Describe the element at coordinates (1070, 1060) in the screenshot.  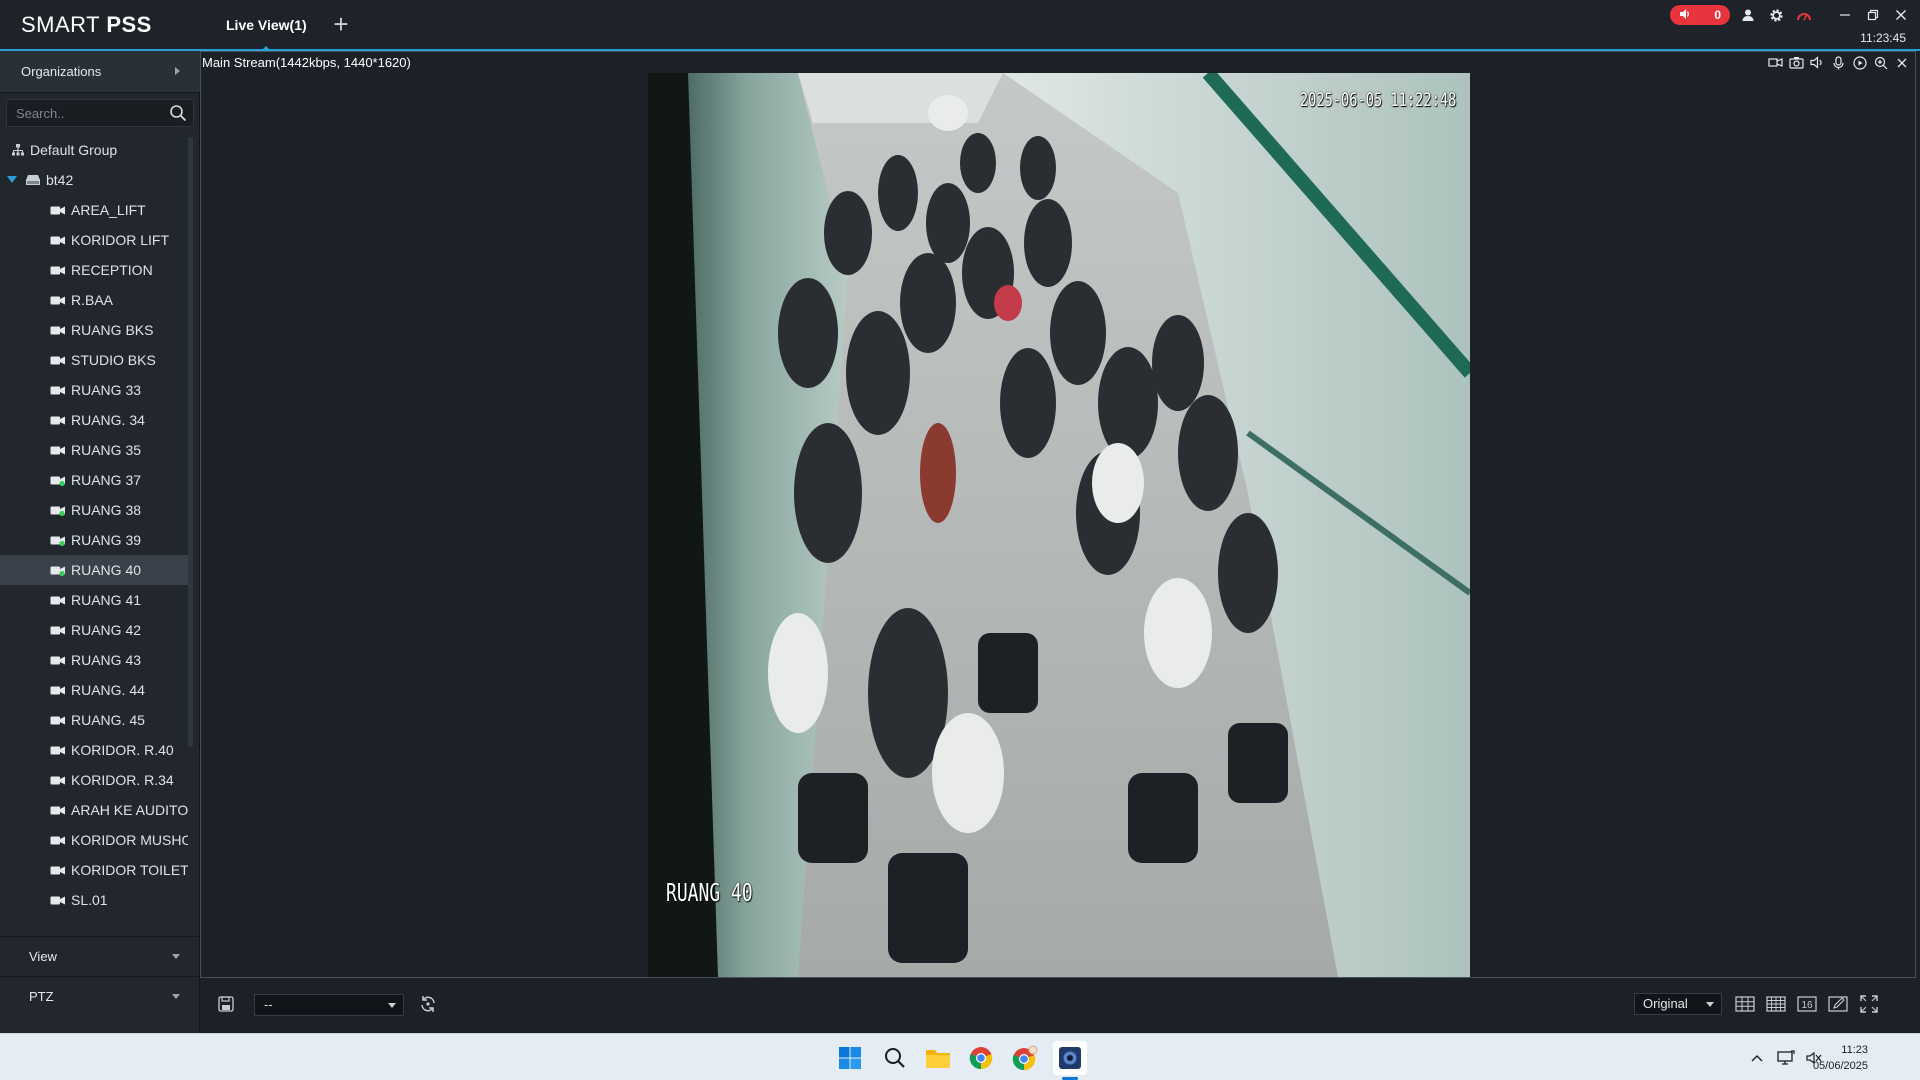
I see `smart-pss-taskbar-icon` at that location.